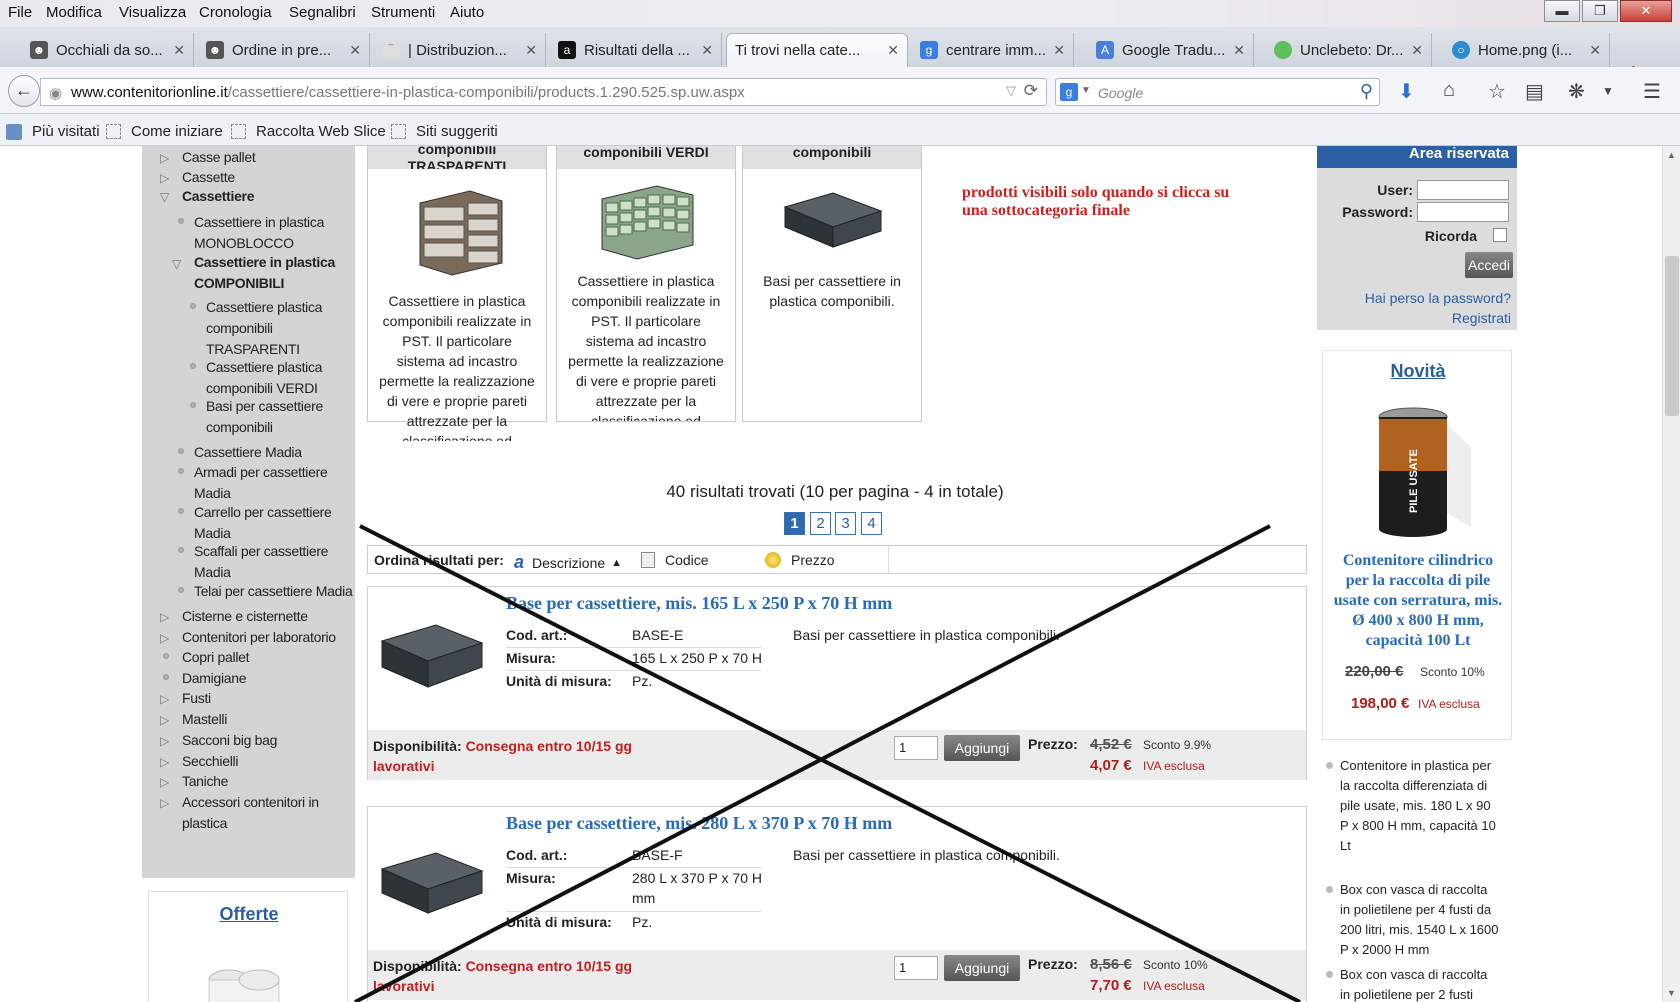 Image resolution: width=1680 pixels, height=1002 pixels. What do you see at coordinates (832, 157) in the screenshot?
I see `subcategory-title: componibili` at bounding box center [832, 157].